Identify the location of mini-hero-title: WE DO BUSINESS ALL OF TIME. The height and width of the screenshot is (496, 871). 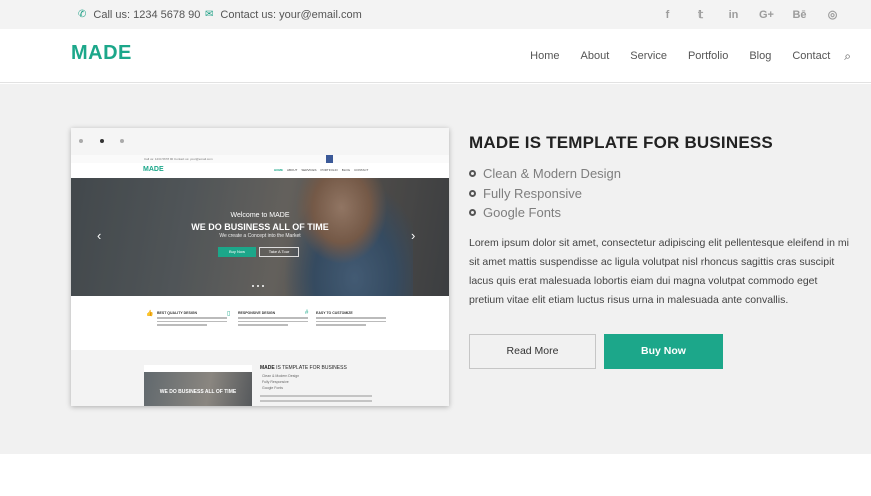
(260, 227).